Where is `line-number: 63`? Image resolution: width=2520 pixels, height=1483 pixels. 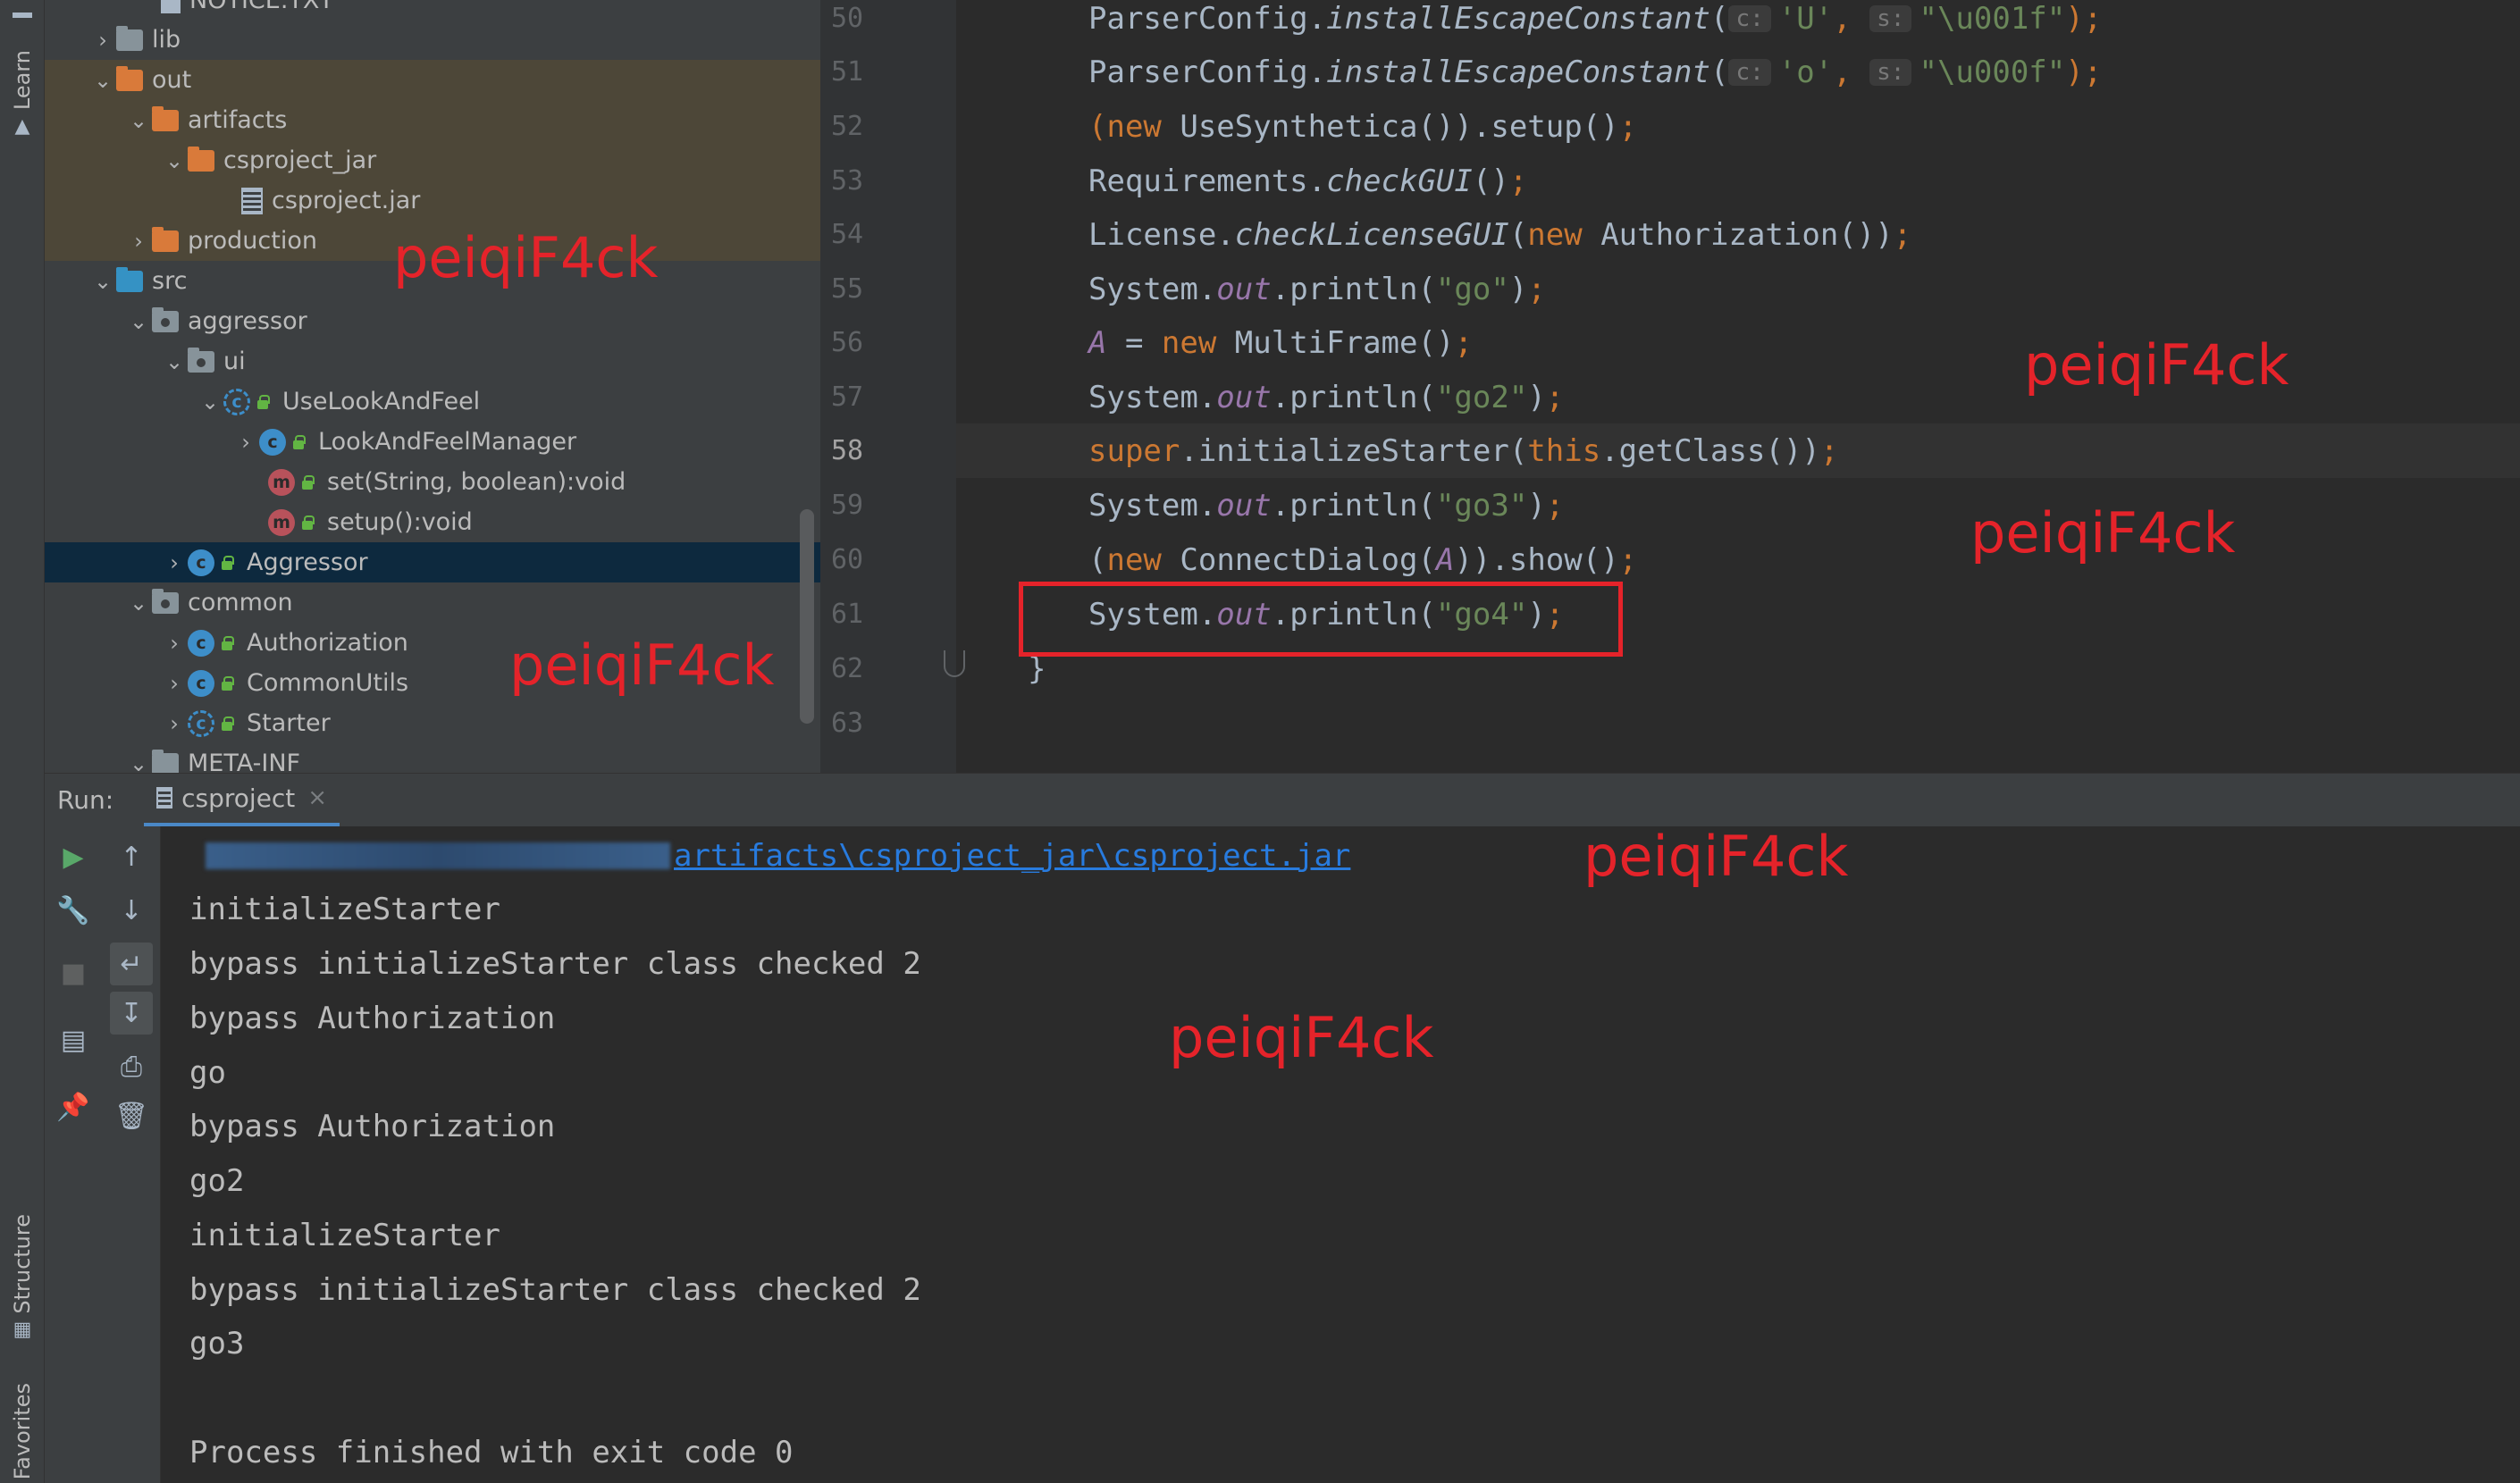
line-number: 63 is located at coordinates (847, 723).